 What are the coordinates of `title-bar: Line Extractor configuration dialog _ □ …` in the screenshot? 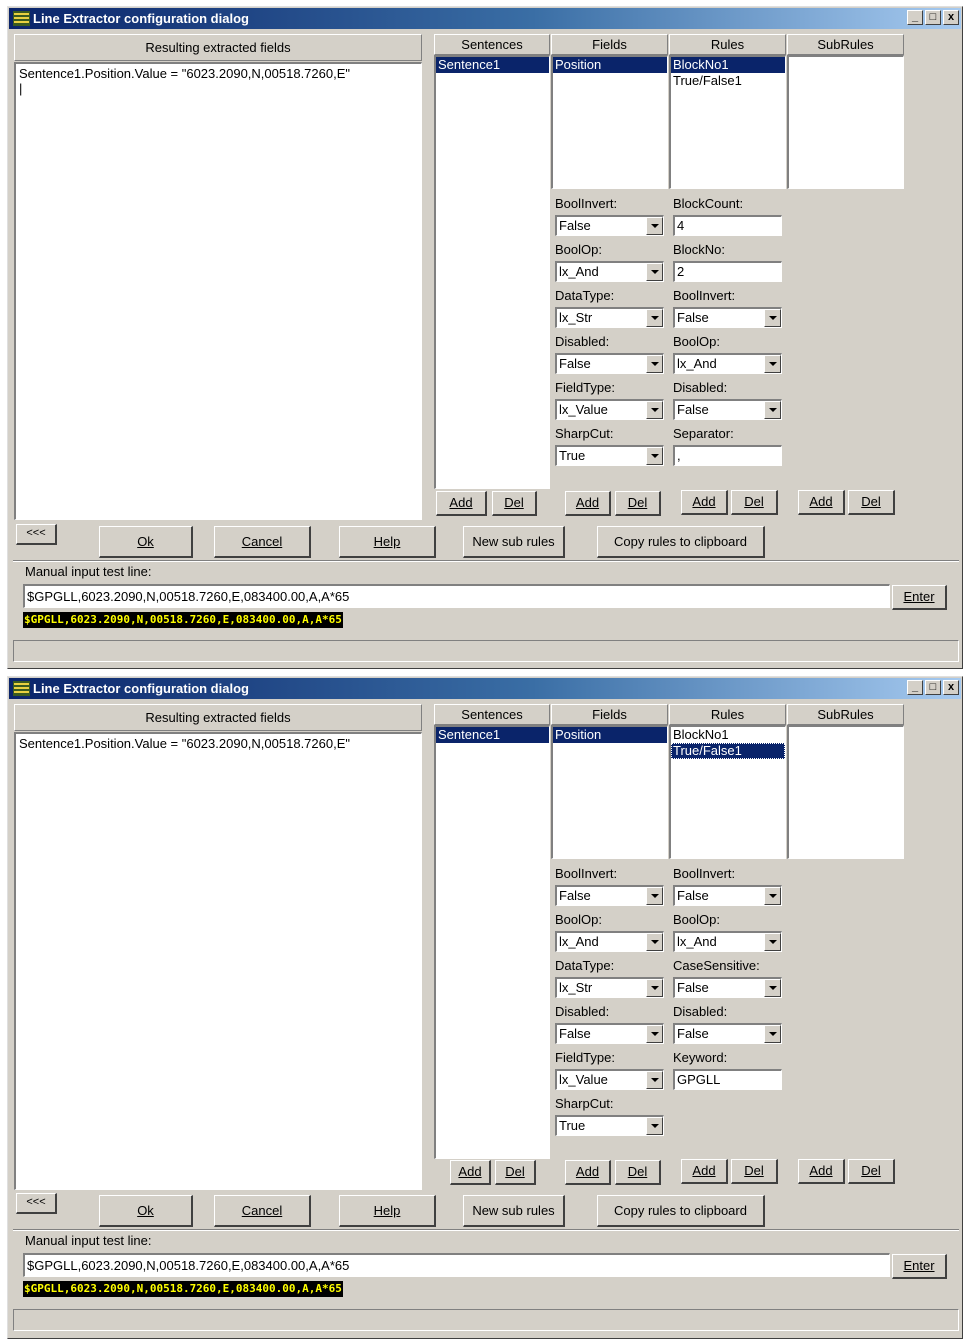 It's located at (485, 18).